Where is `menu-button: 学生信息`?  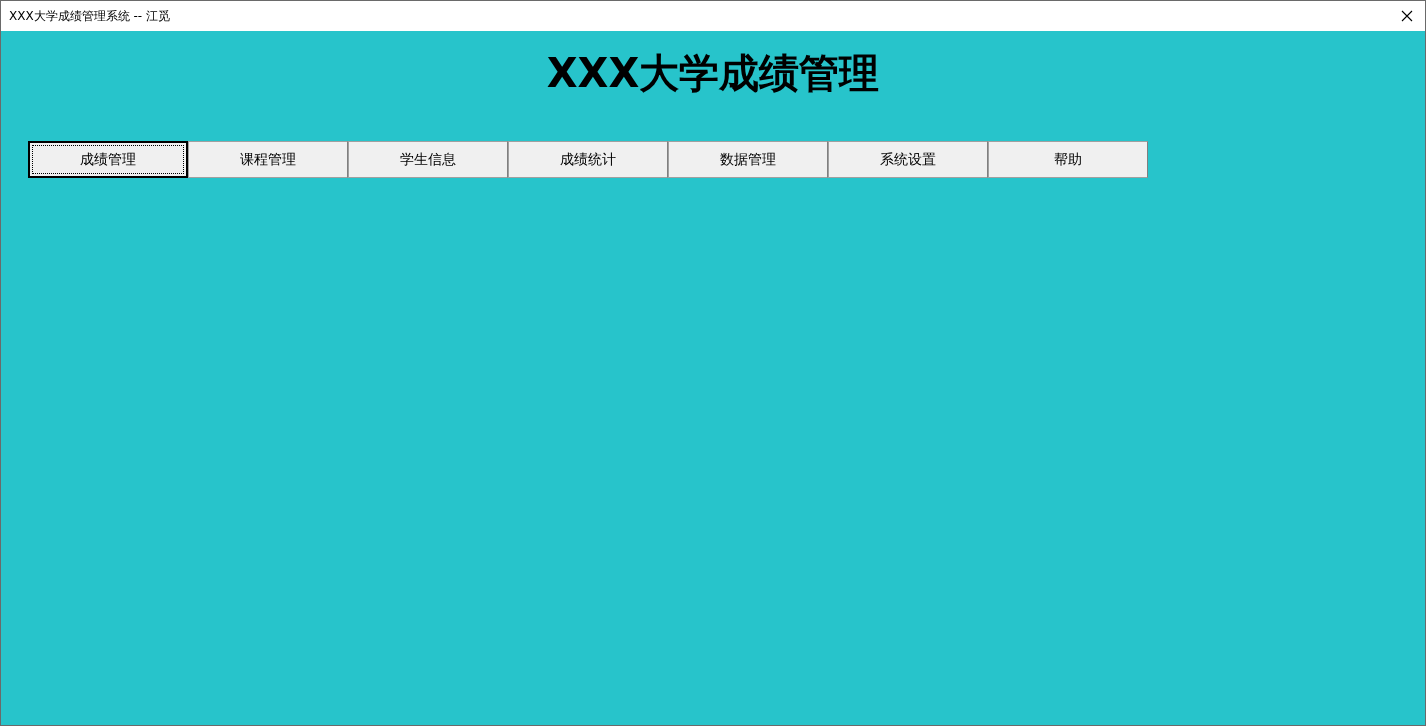
menu-button: 学生信息 is located at coordinates (428, 159).